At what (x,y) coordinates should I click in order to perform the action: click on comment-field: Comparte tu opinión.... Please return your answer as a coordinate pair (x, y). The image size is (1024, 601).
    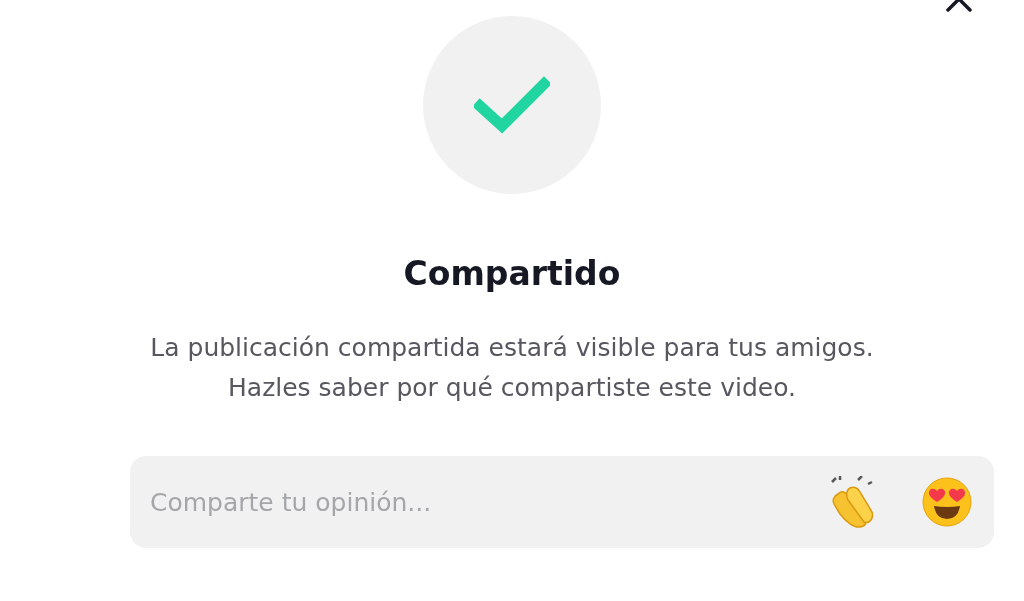
    Looking at the image, I should click on (562, 502).